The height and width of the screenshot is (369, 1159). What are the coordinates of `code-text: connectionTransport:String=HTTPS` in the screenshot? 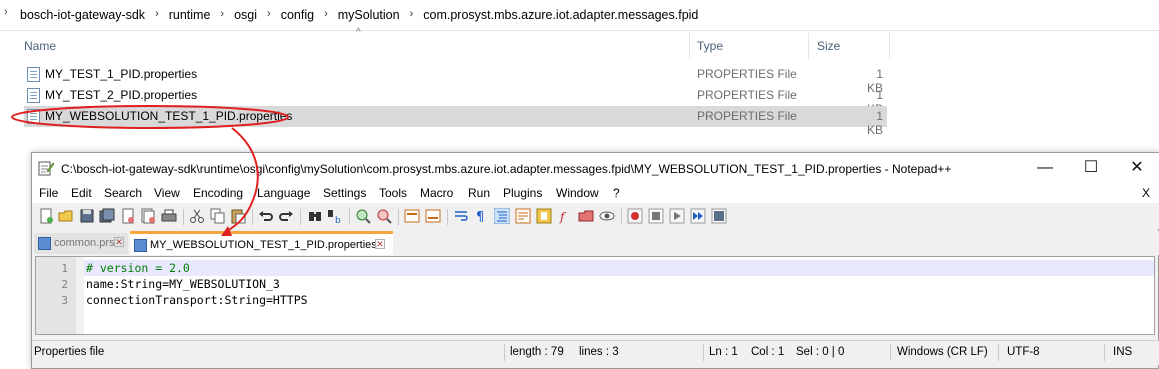 It's located at (197, 300).